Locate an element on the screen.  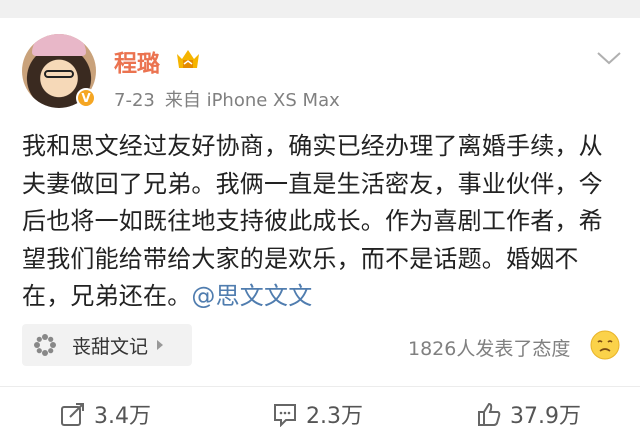
post-date: 7-23 is located at coordinates (134, 100).